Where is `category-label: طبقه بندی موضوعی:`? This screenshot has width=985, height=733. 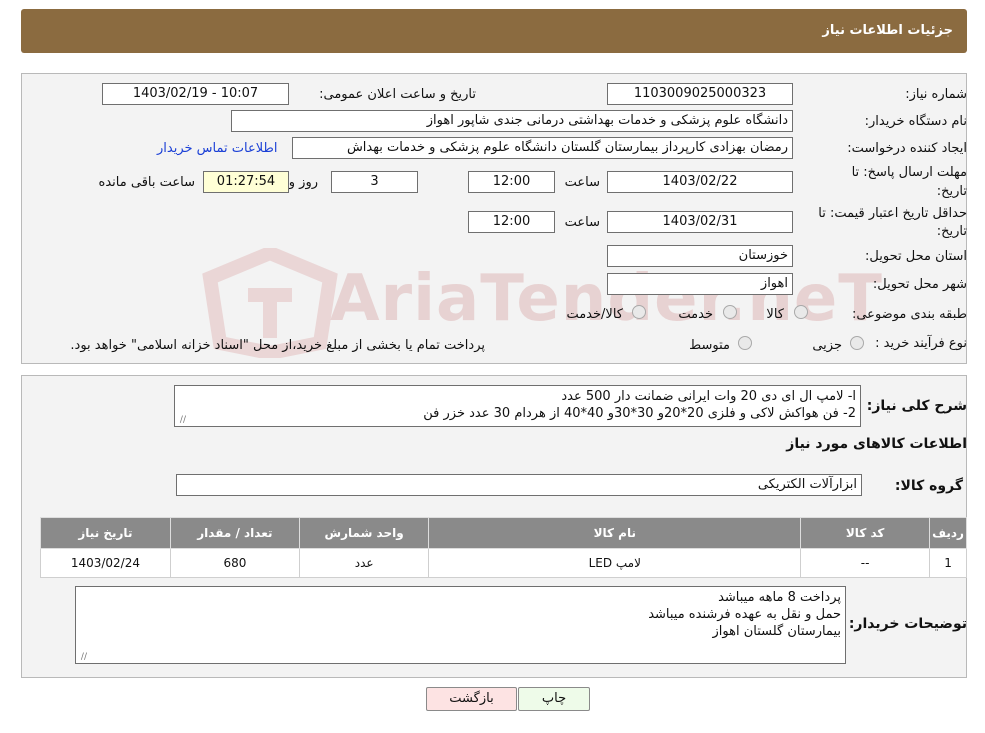
category-label: طبقه بندی موضوعی: is located at coordinates (909, 314).